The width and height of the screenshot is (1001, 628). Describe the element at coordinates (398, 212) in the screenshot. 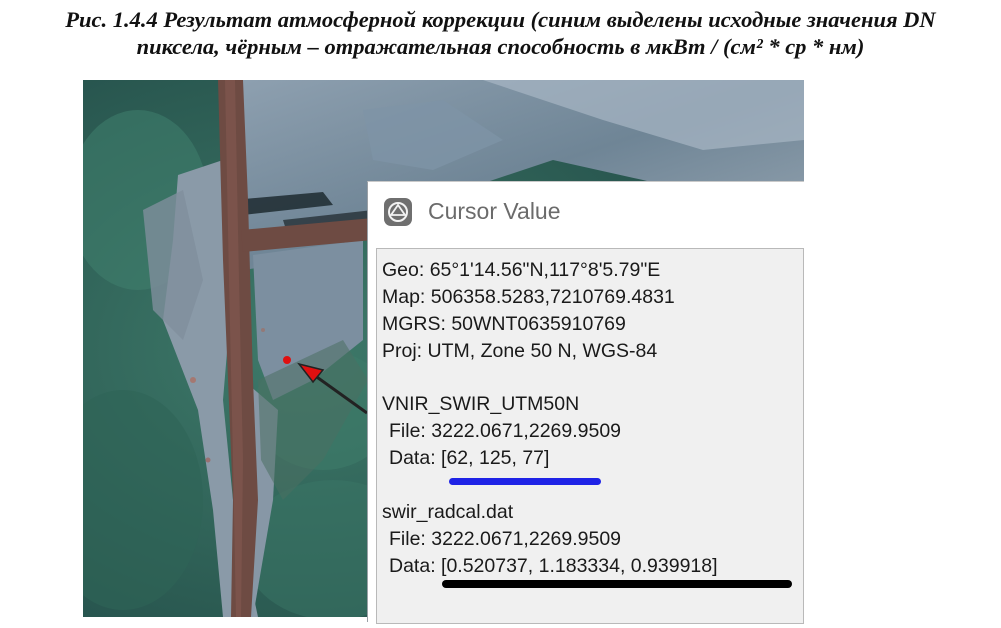

I see `cursor-value-app-icon` at that location.